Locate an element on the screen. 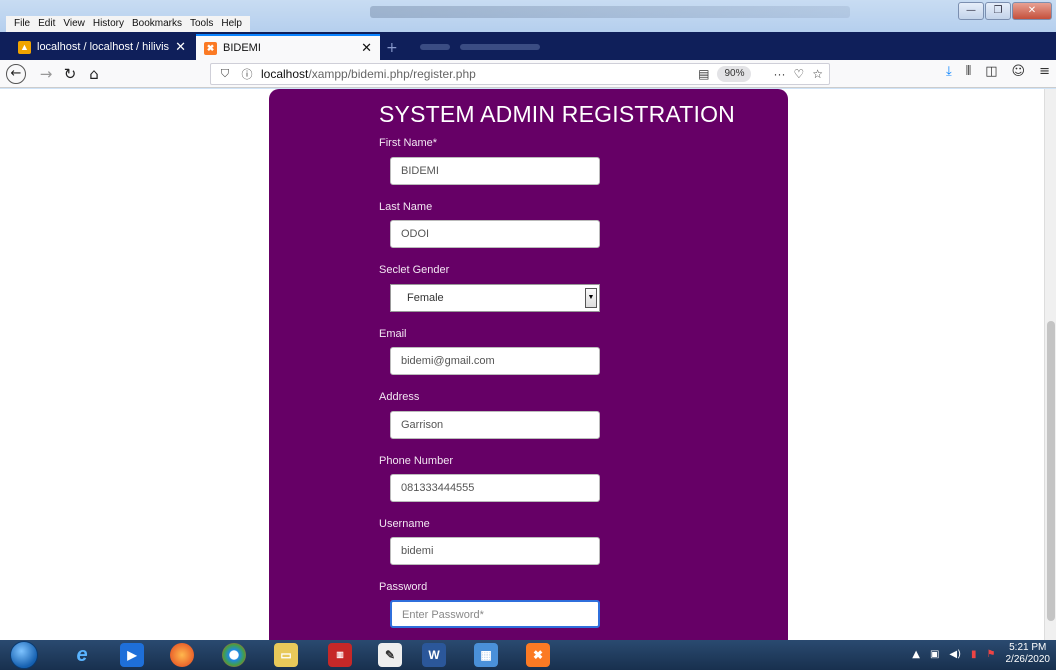 The width and height of the screenshot is (1056, 670). menu-edit: Edit is located at coordinates (46, 24).